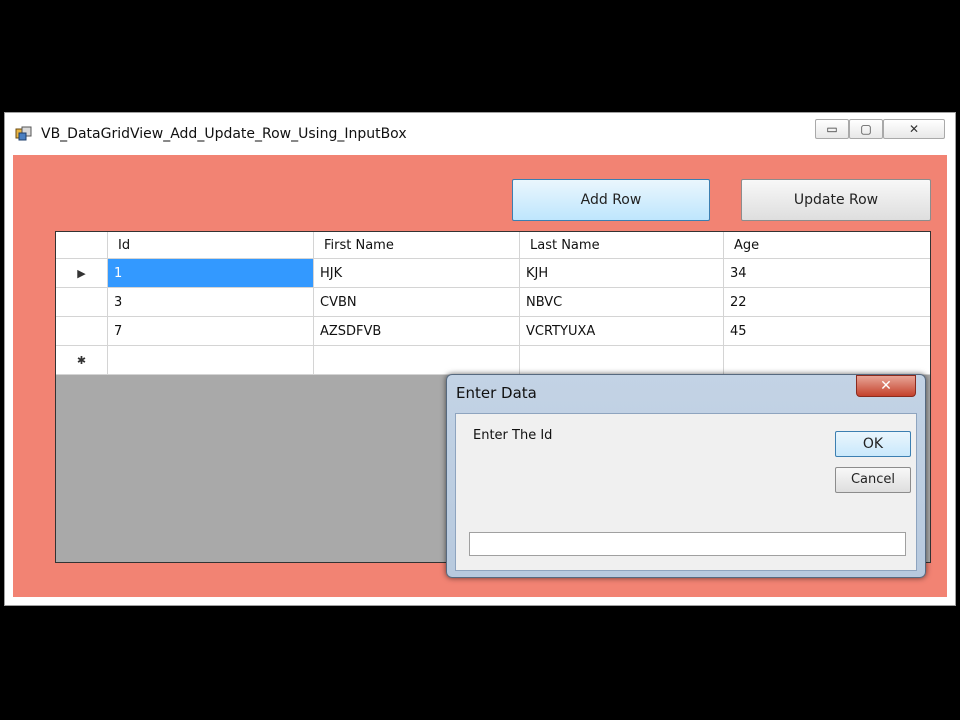 The image size is (960, 720). I want to click on maximize-button: ▢, so click(866, 129).